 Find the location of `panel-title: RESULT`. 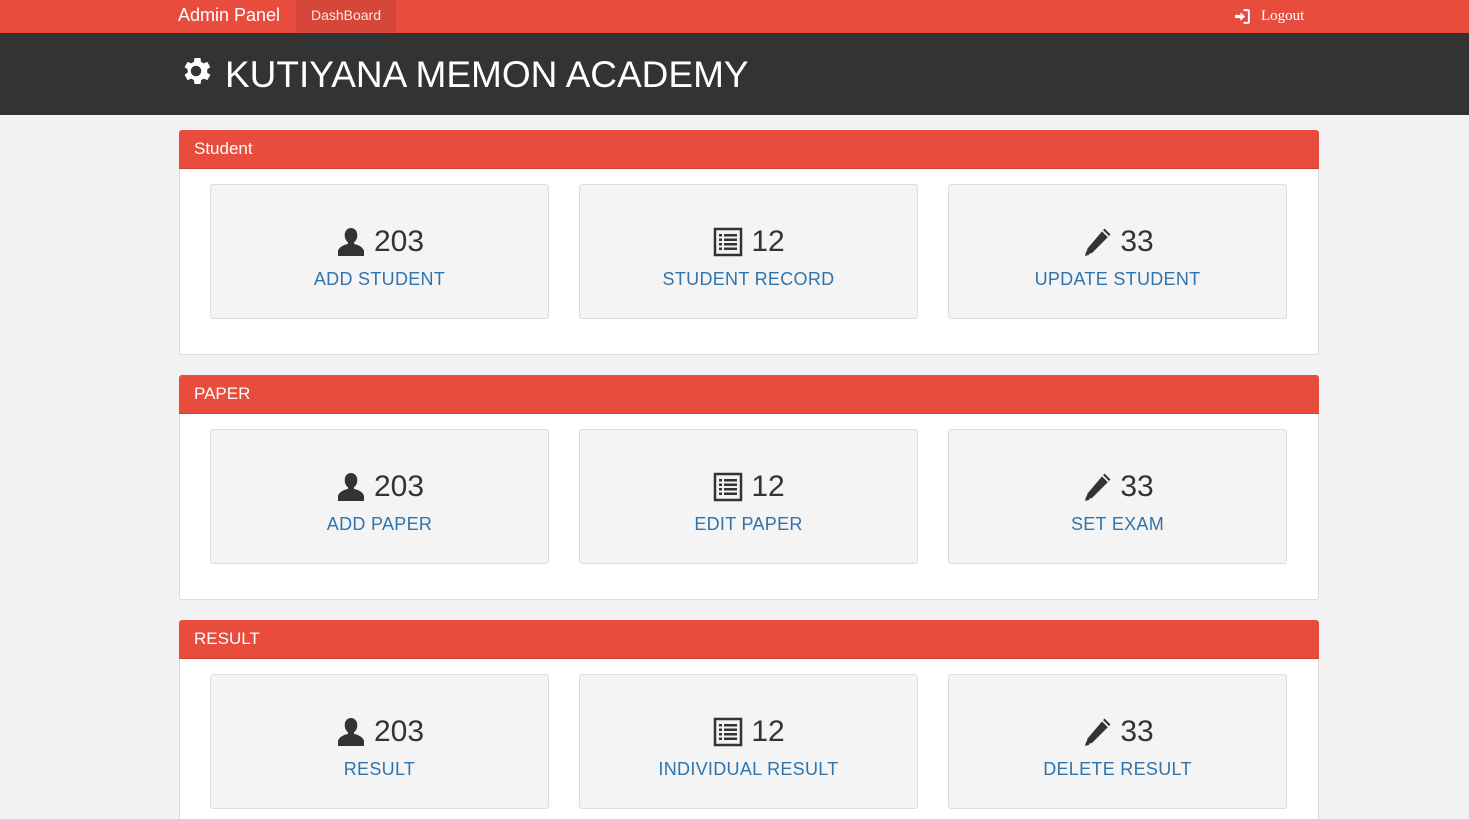

panel-title: RESULT is located at coordinates (749, 639).